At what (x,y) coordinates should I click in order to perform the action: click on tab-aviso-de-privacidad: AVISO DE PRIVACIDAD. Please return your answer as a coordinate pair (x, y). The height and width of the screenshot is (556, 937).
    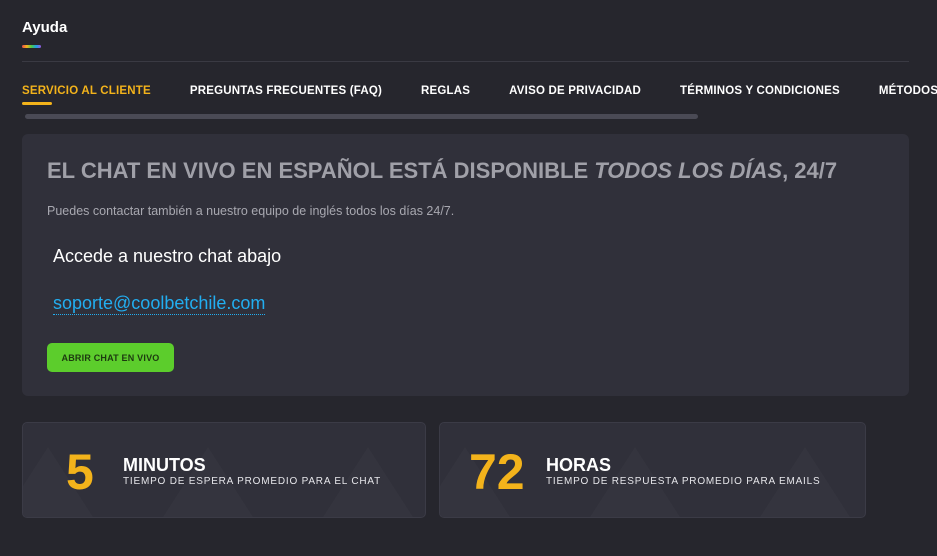
    Looking at the image, I should click on (575, 95).